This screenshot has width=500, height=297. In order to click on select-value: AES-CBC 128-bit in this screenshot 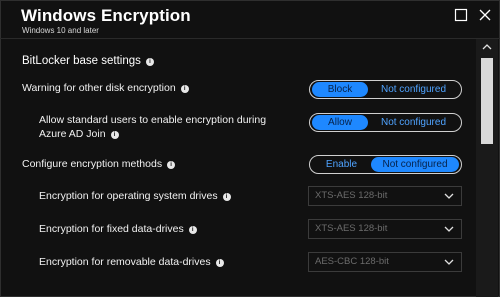, I will do `click(352, 261)`.